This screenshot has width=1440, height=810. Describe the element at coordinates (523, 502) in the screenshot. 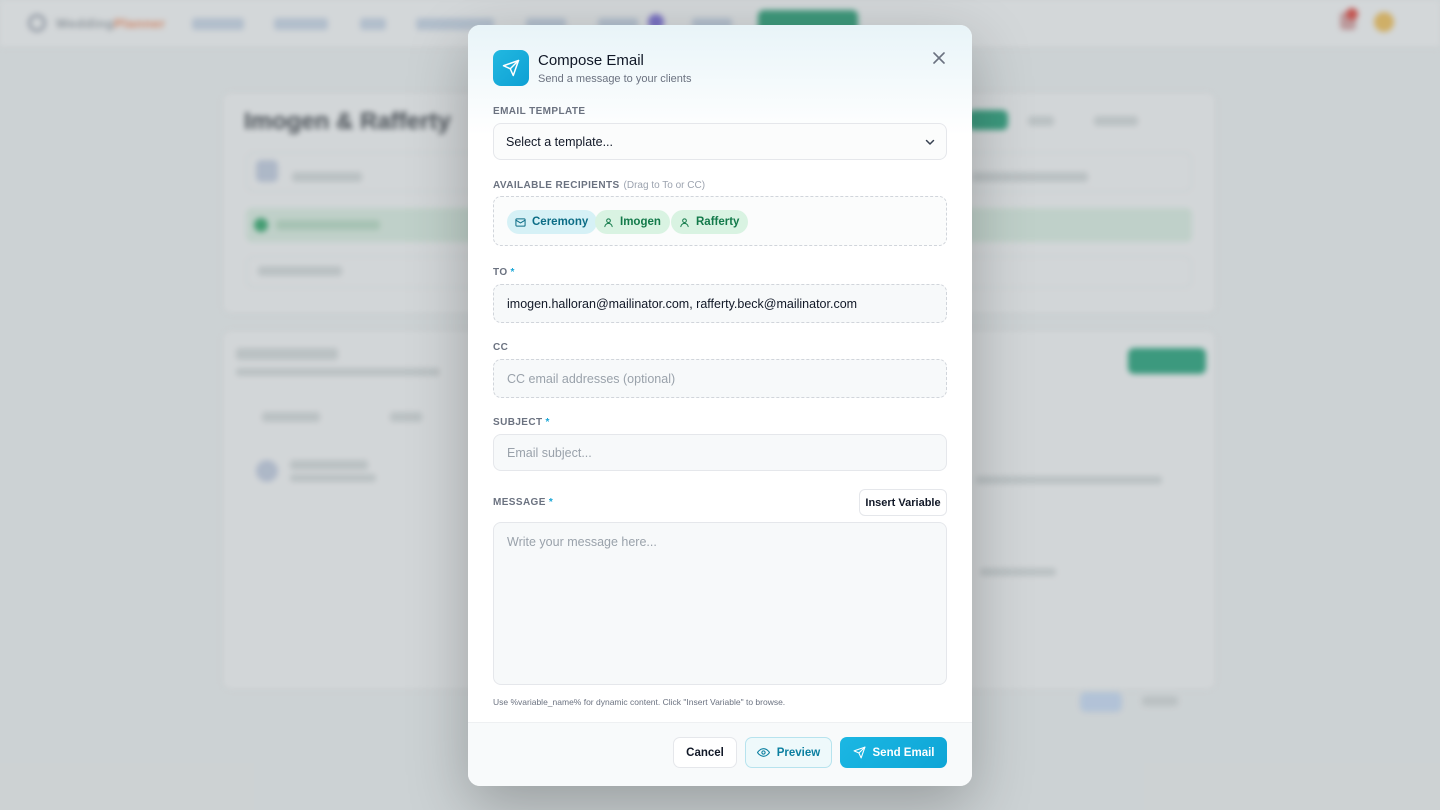

I see `message-label: MESSAGE *` at that location.